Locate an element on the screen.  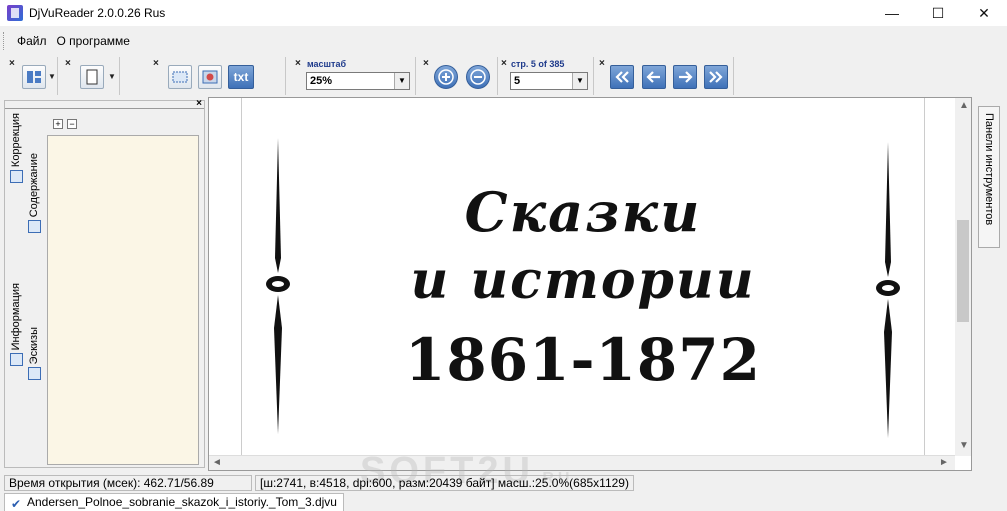
app-icon is located at coordinates (15, 13).